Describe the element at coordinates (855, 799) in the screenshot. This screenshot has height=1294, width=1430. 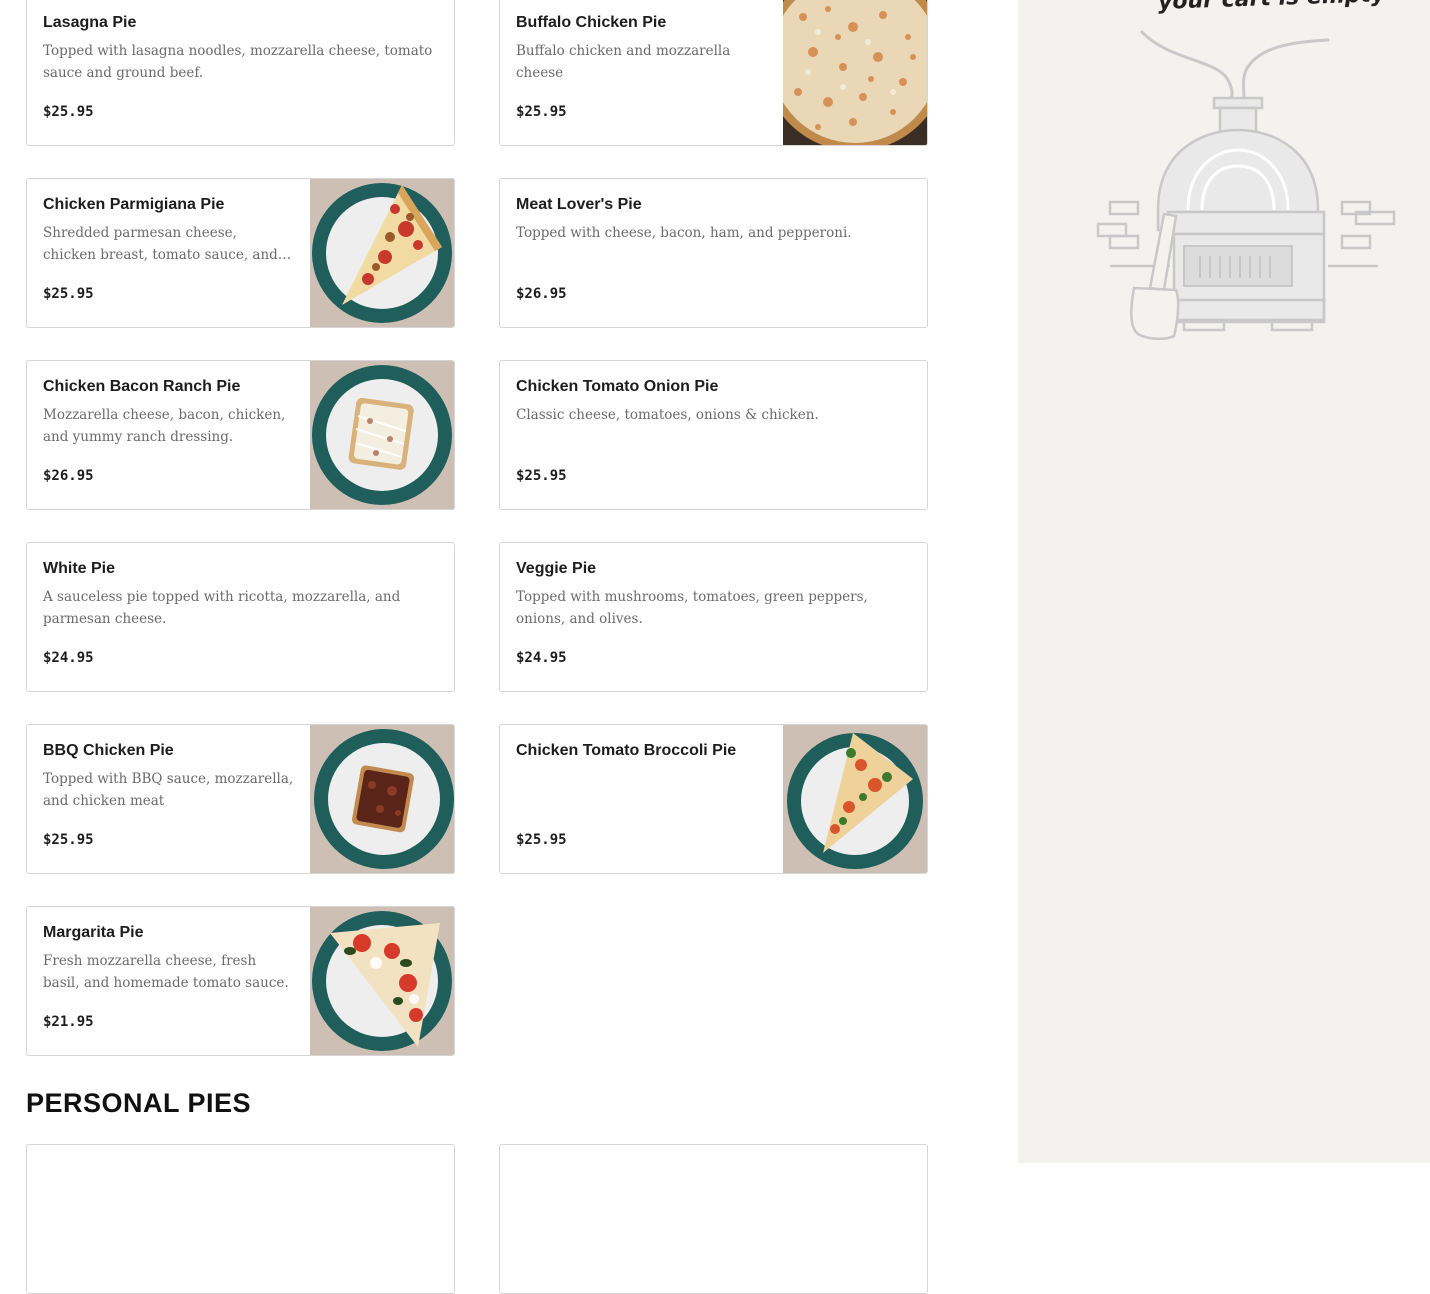
I see `chicken-tomato-broccoli-slice-photo` at that location.